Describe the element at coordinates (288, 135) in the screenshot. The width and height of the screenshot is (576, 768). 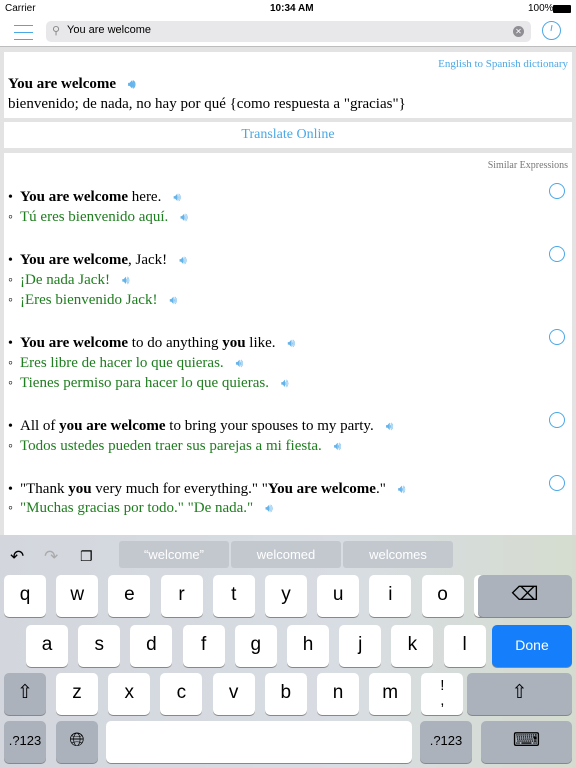
I see `translate-online-button: Translate Online` at that location.